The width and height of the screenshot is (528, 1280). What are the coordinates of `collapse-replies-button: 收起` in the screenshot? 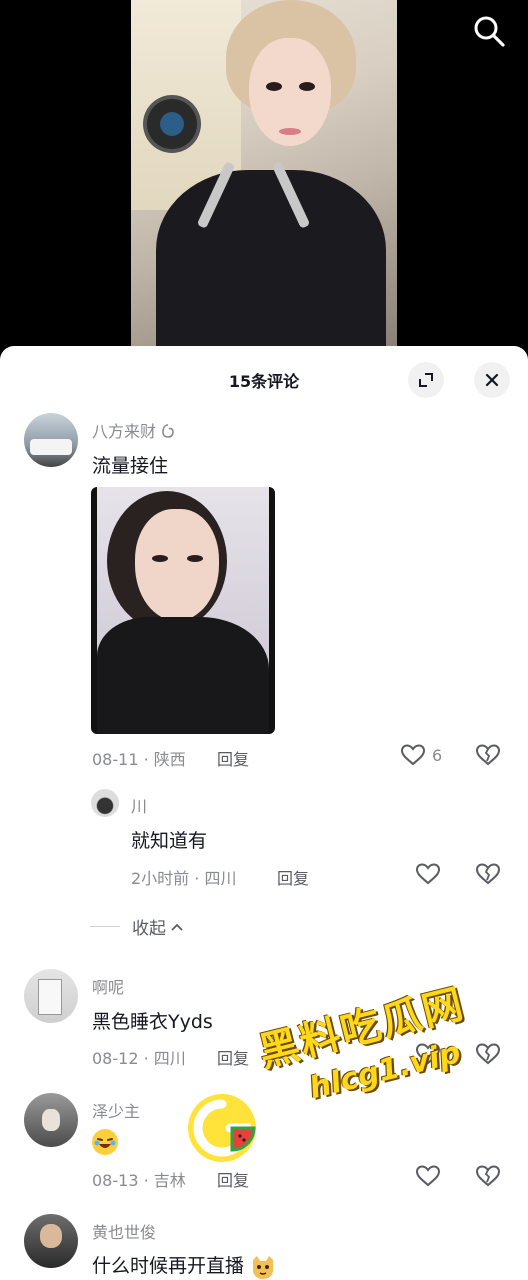 It's located at (137, 926).